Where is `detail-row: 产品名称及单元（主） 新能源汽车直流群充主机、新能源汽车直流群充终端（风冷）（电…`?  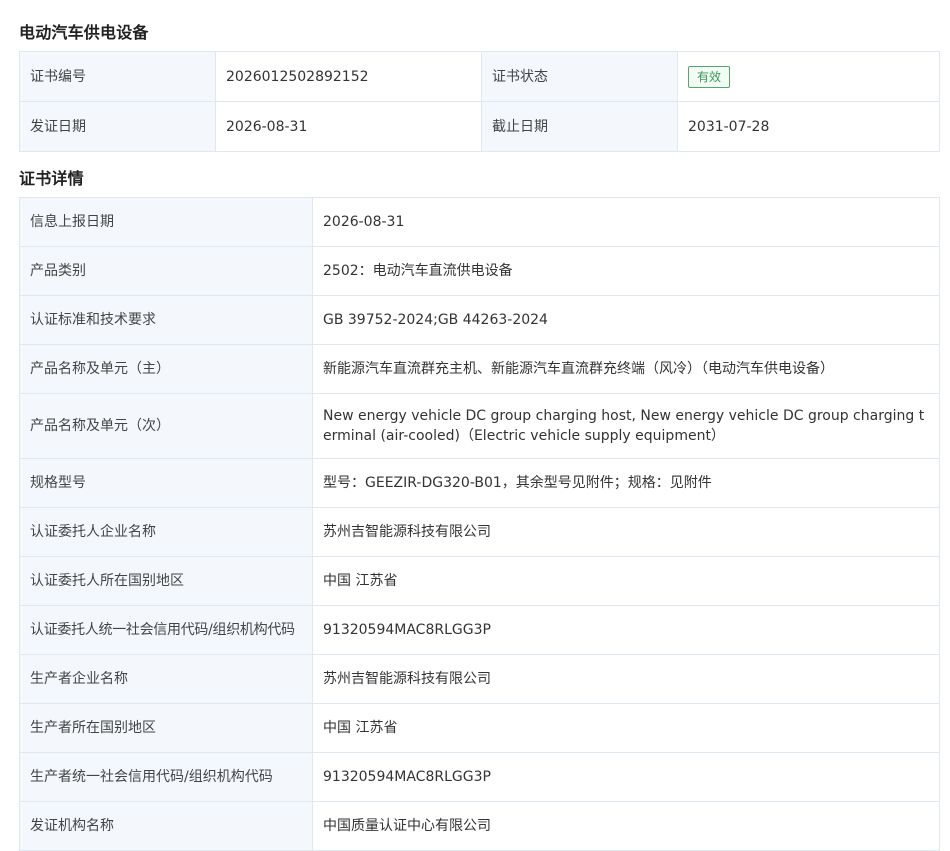 detail-row: 产品名称及单元（主） 新能源汽车直流群充主机、新能源汽车直流群充终端（风冷）（电… is located at coordinates (479, 369).